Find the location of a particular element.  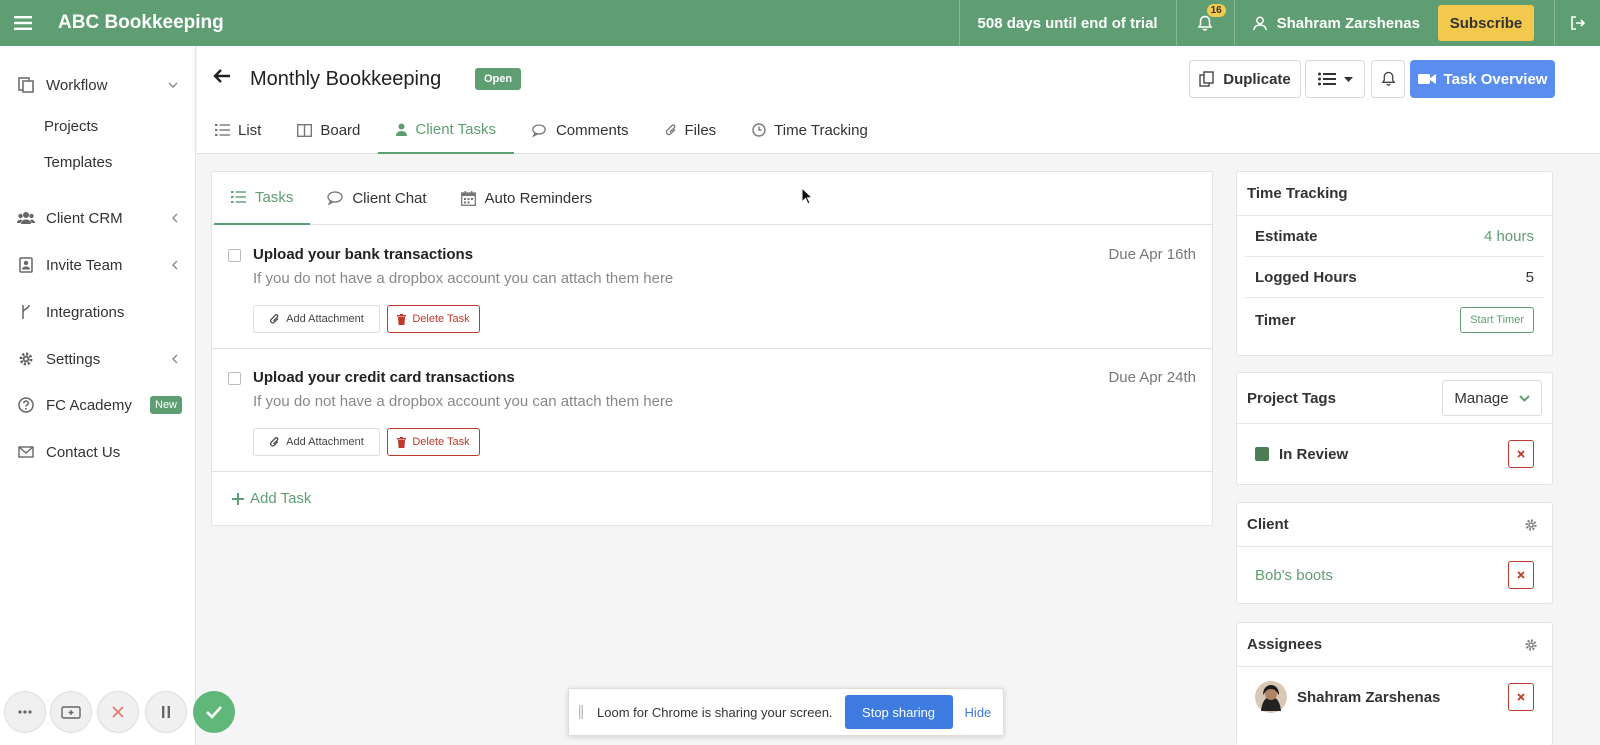

duplicate-button: Duplicate is located at coordinates (1245, 79).